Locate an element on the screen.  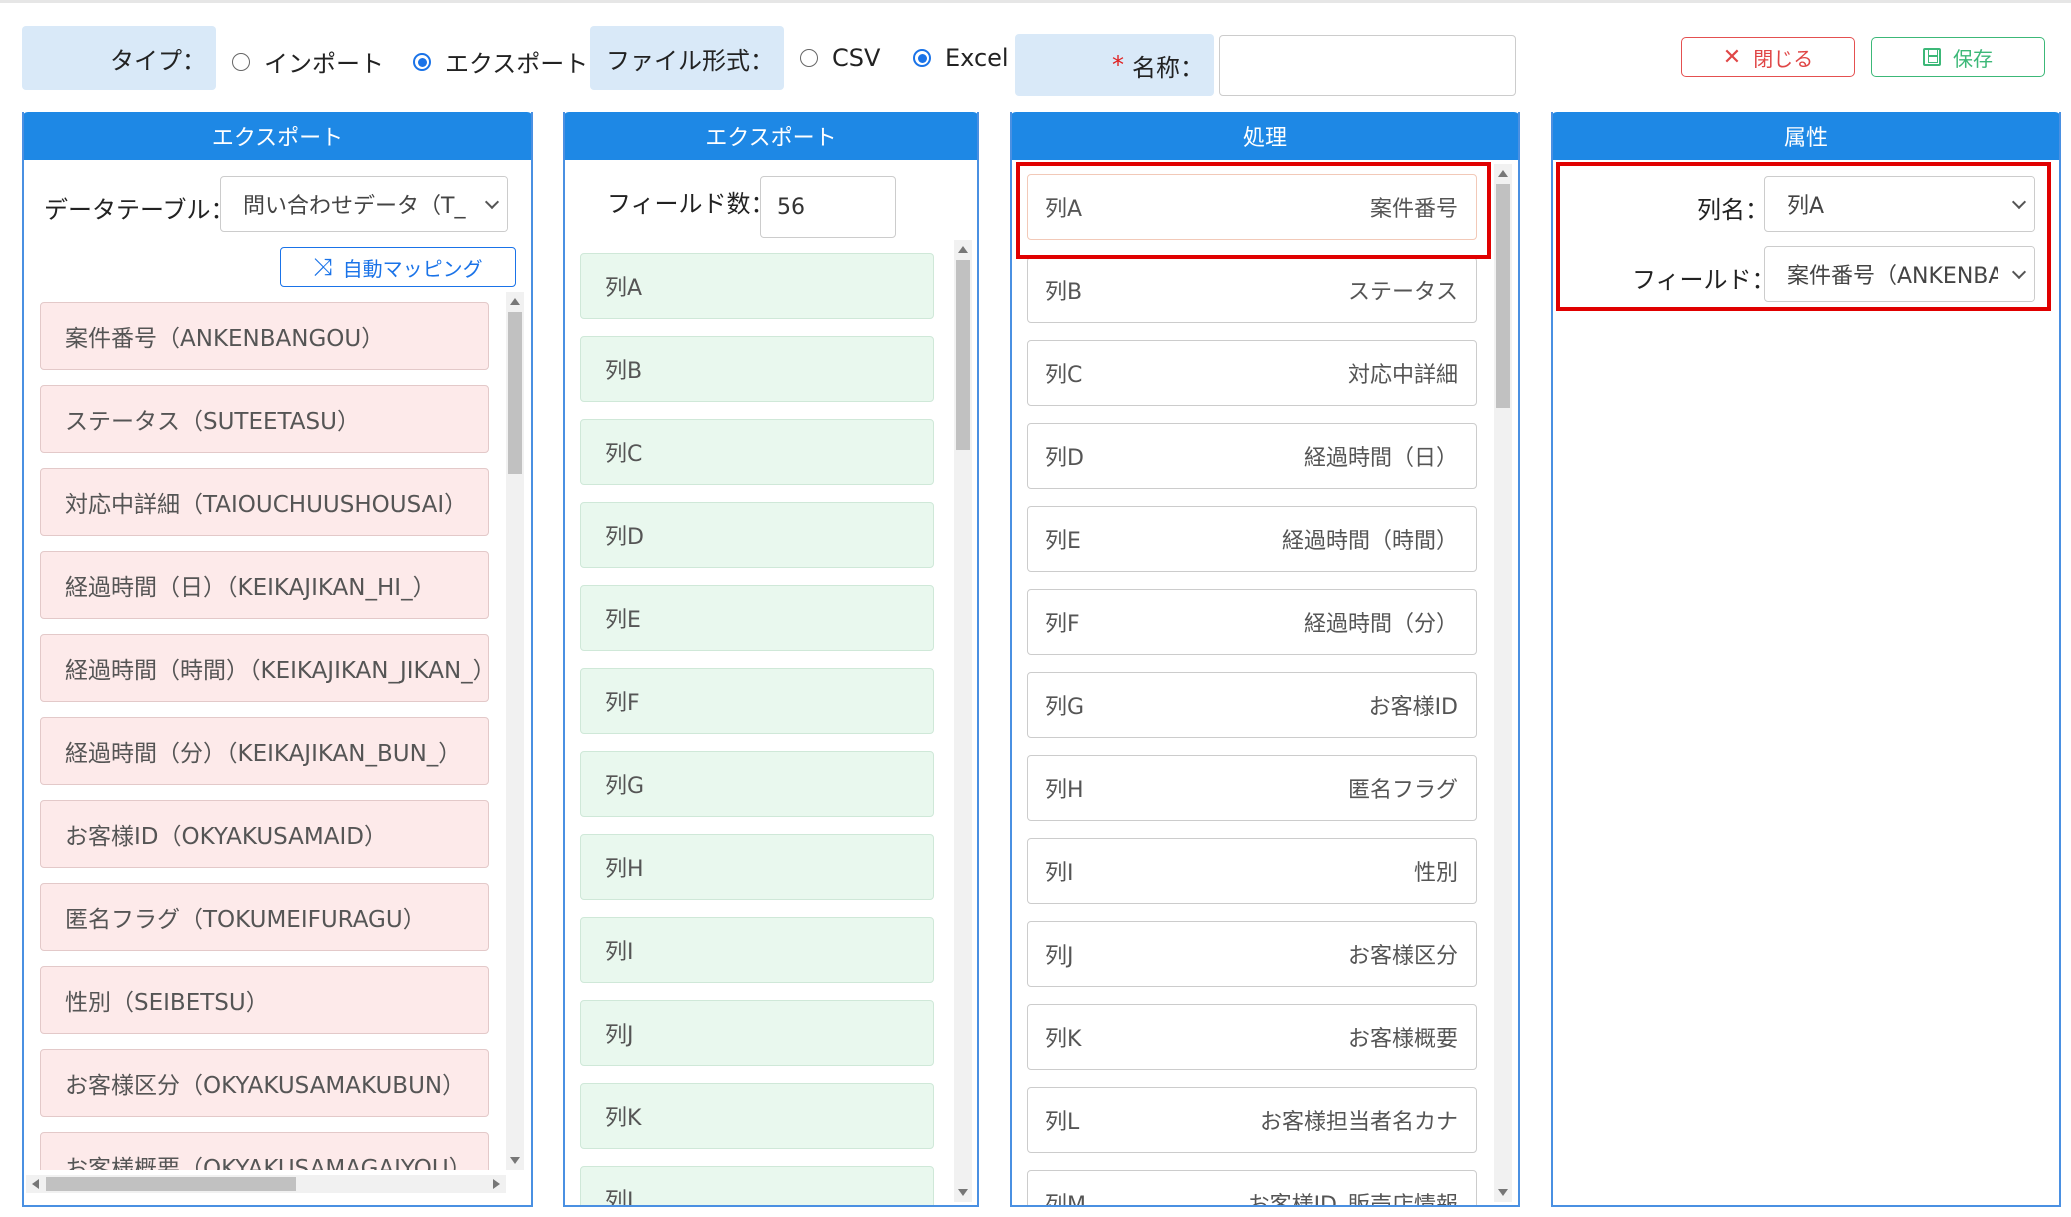
save-button-label: 保存 is located at coordinates (1973, 58).